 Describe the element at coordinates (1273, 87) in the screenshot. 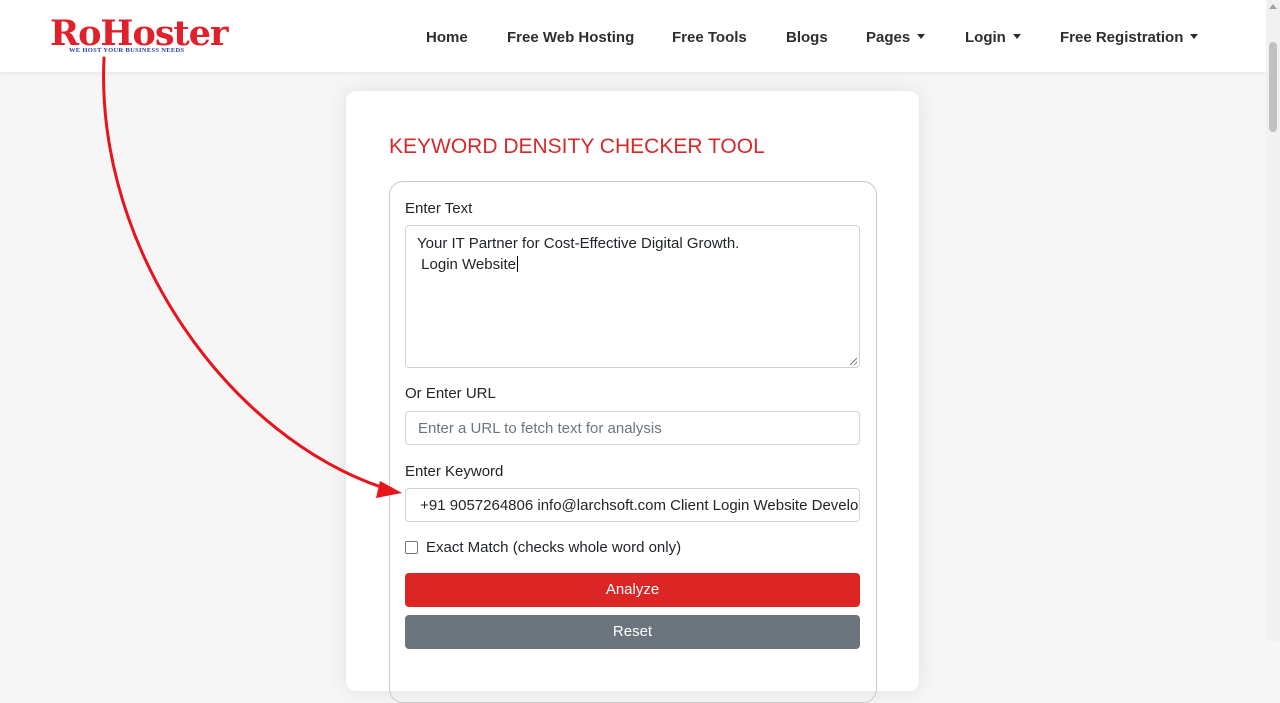

I see `scrollbar-thumb` at that location.